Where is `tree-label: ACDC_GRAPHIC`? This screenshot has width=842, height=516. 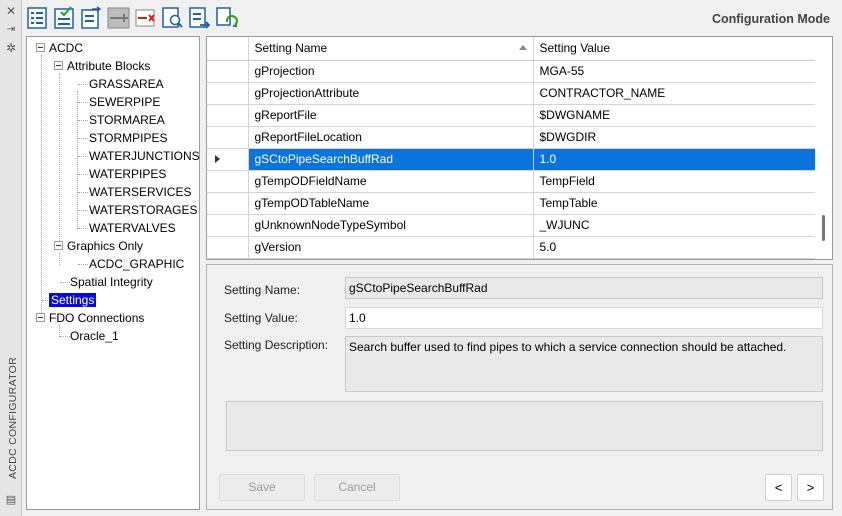 tree-label: ACDC_GRAPHIC is located at coordinates (137, 264).